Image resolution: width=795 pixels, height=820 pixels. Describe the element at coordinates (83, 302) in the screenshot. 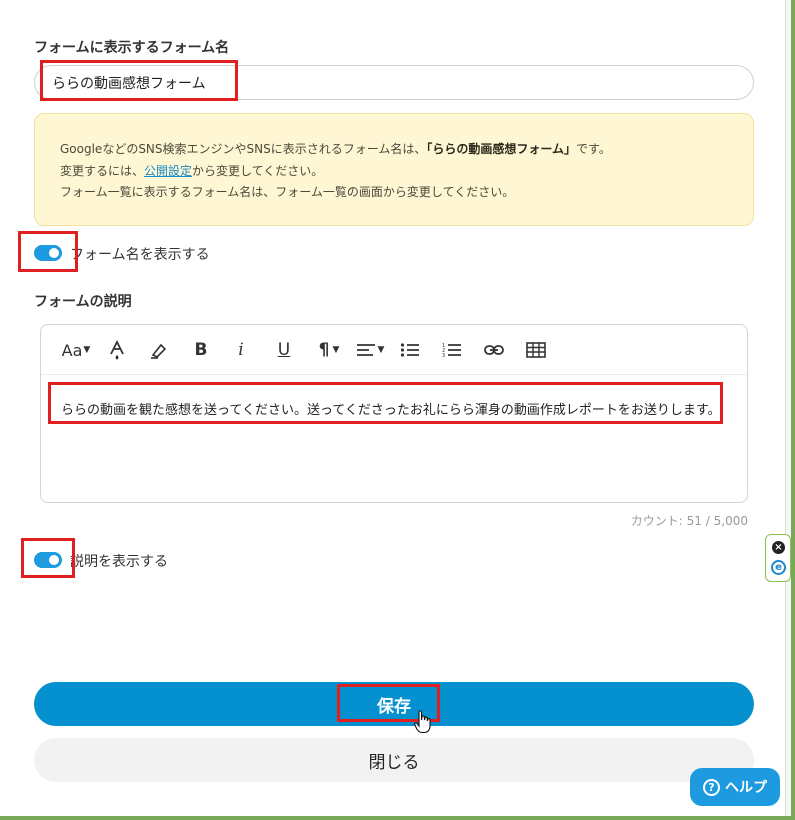

I see `description-label: フォームの説明` at that location.